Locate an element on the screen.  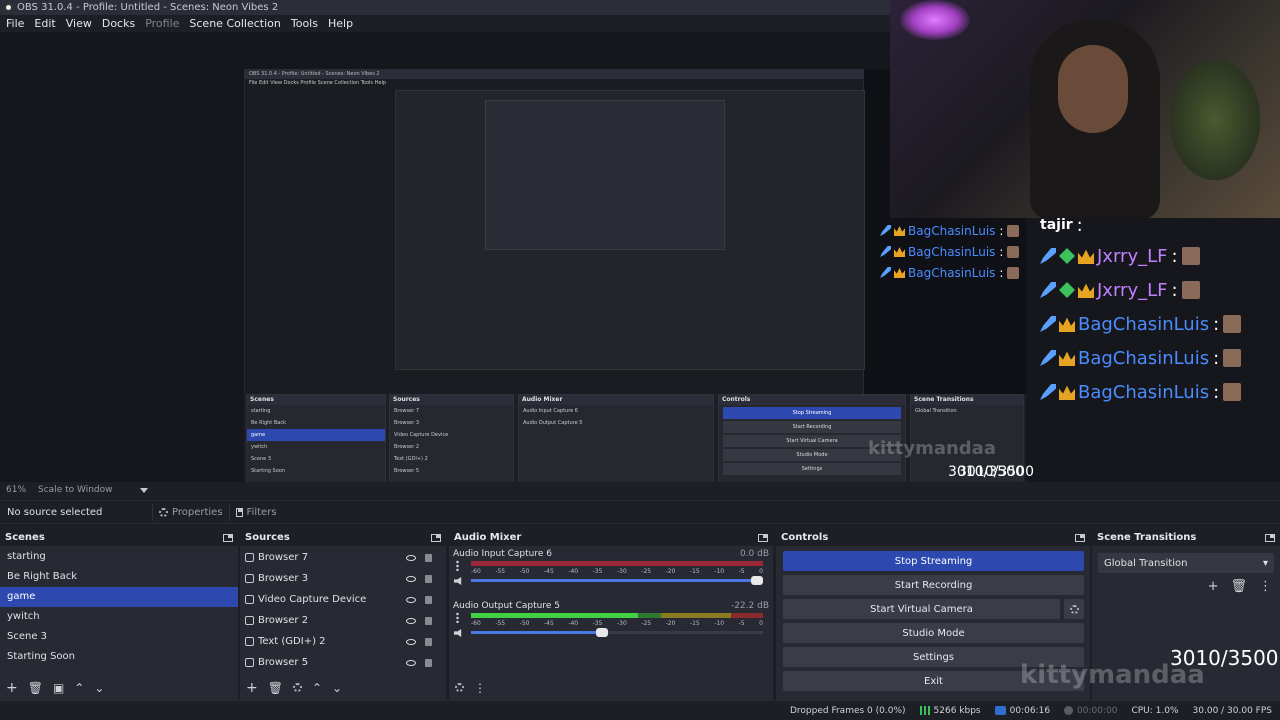
source-item-text-gdi-2: Text (GDI+) 2 is located at coordinates (343, 641).